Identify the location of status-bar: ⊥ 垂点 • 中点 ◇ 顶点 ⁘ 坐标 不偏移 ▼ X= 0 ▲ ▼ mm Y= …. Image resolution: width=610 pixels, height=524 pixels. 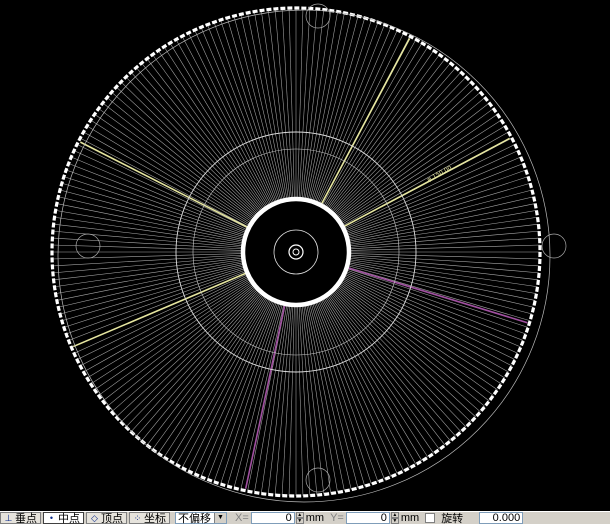
(305, 517).